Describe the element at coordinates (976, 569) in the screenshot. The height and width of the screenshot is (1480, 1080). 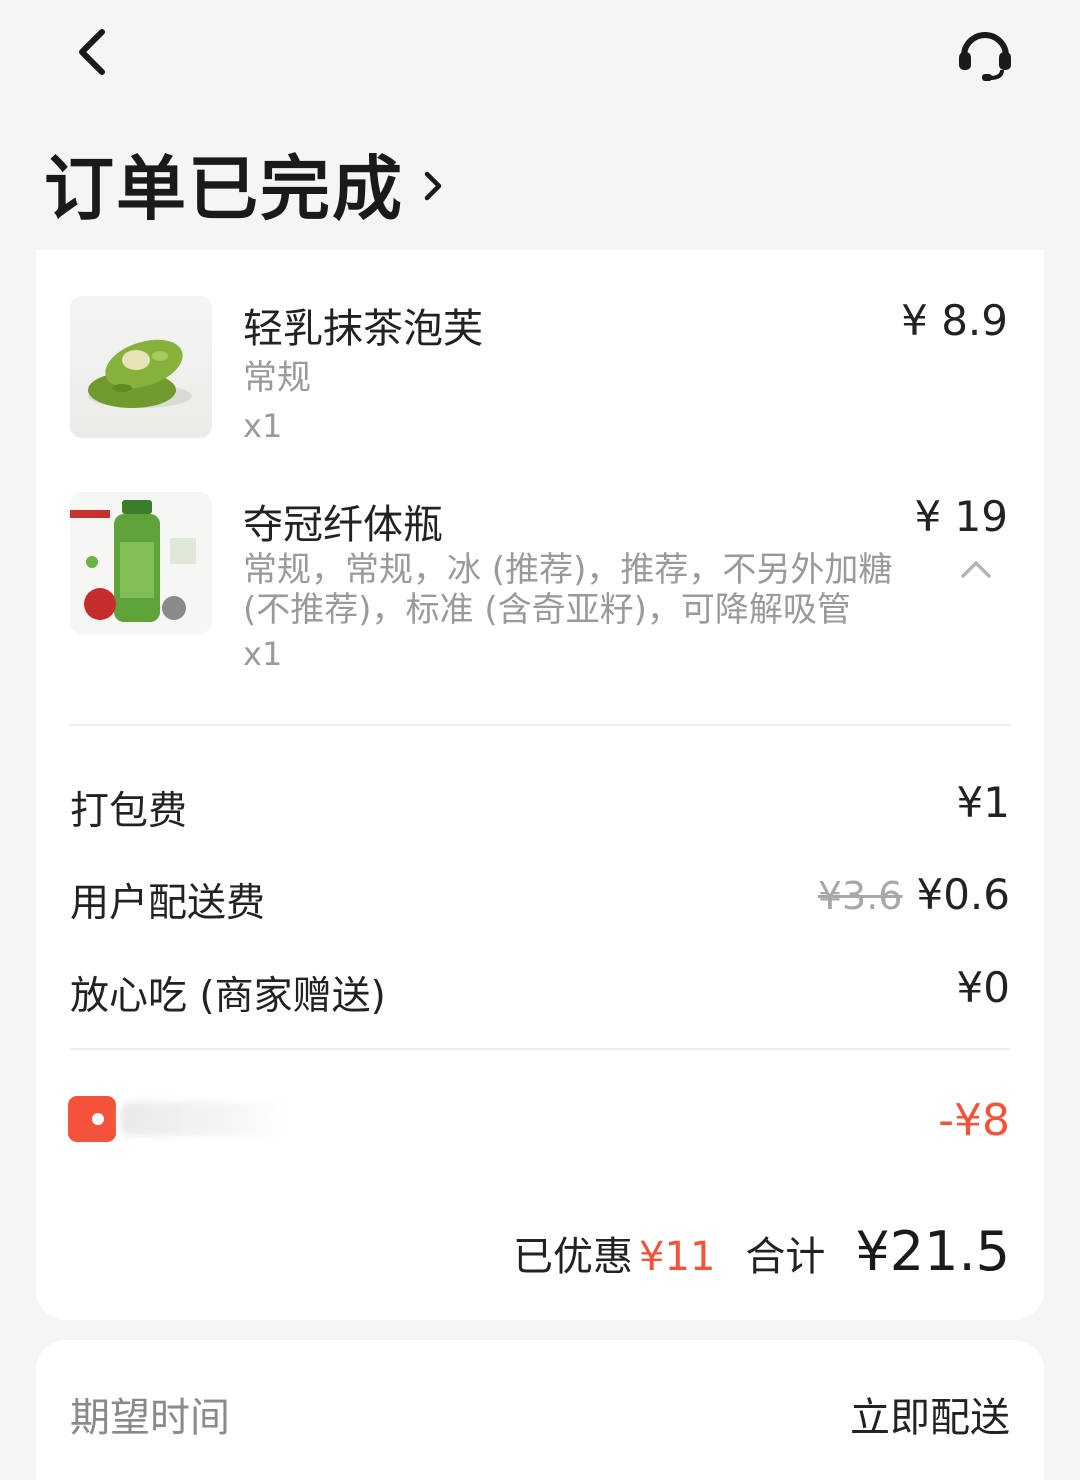
I see `chevron-up-icon` at that location.